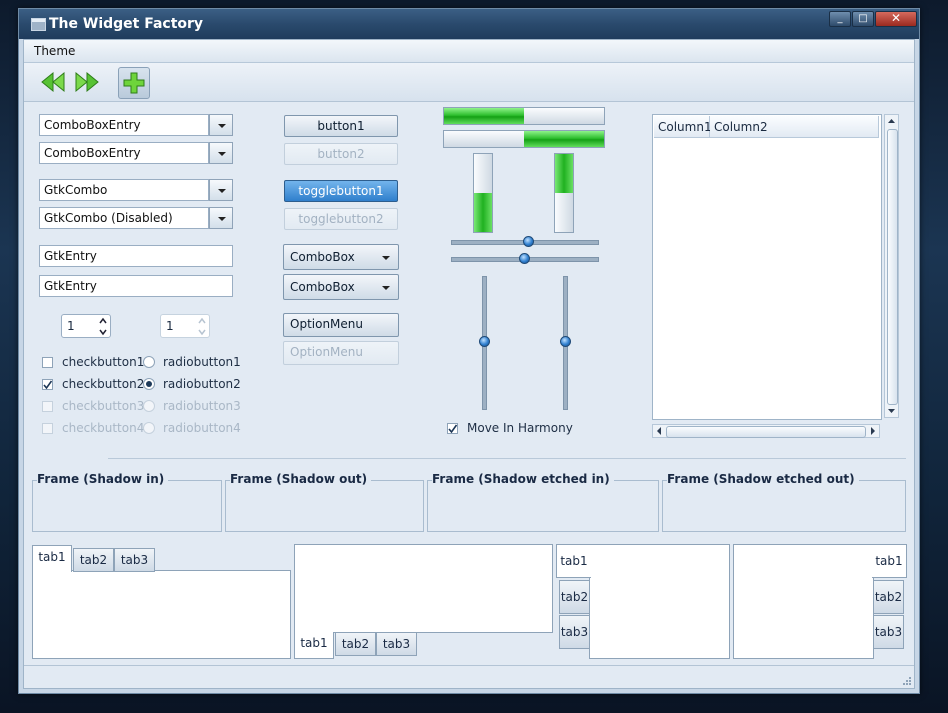  What do you see at coordinates (524, 139) in the screenshot?
I see `progressbar-h2` at bounding box center [524, 139].